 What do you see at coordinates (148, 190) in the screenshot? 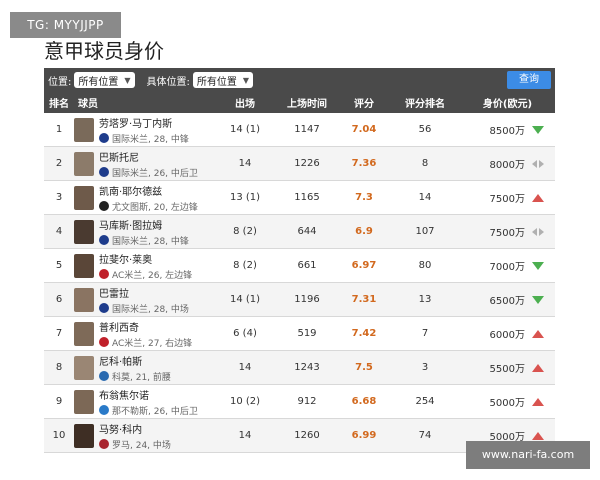
I see `player-name-link: 凯南·耶尔德兹` at bounding box center [148, 190].